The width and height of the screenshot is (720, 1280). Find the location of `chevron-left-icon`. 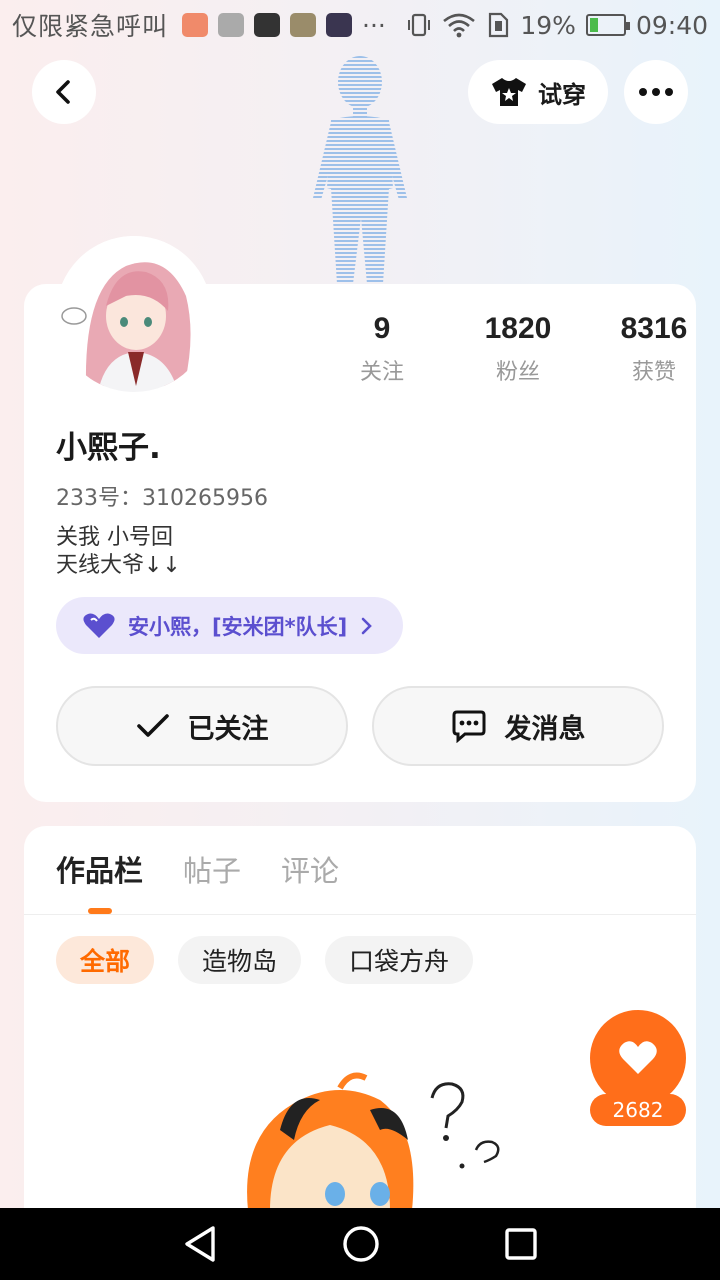

chevron-left-icon is located at coordinates (63, 92).